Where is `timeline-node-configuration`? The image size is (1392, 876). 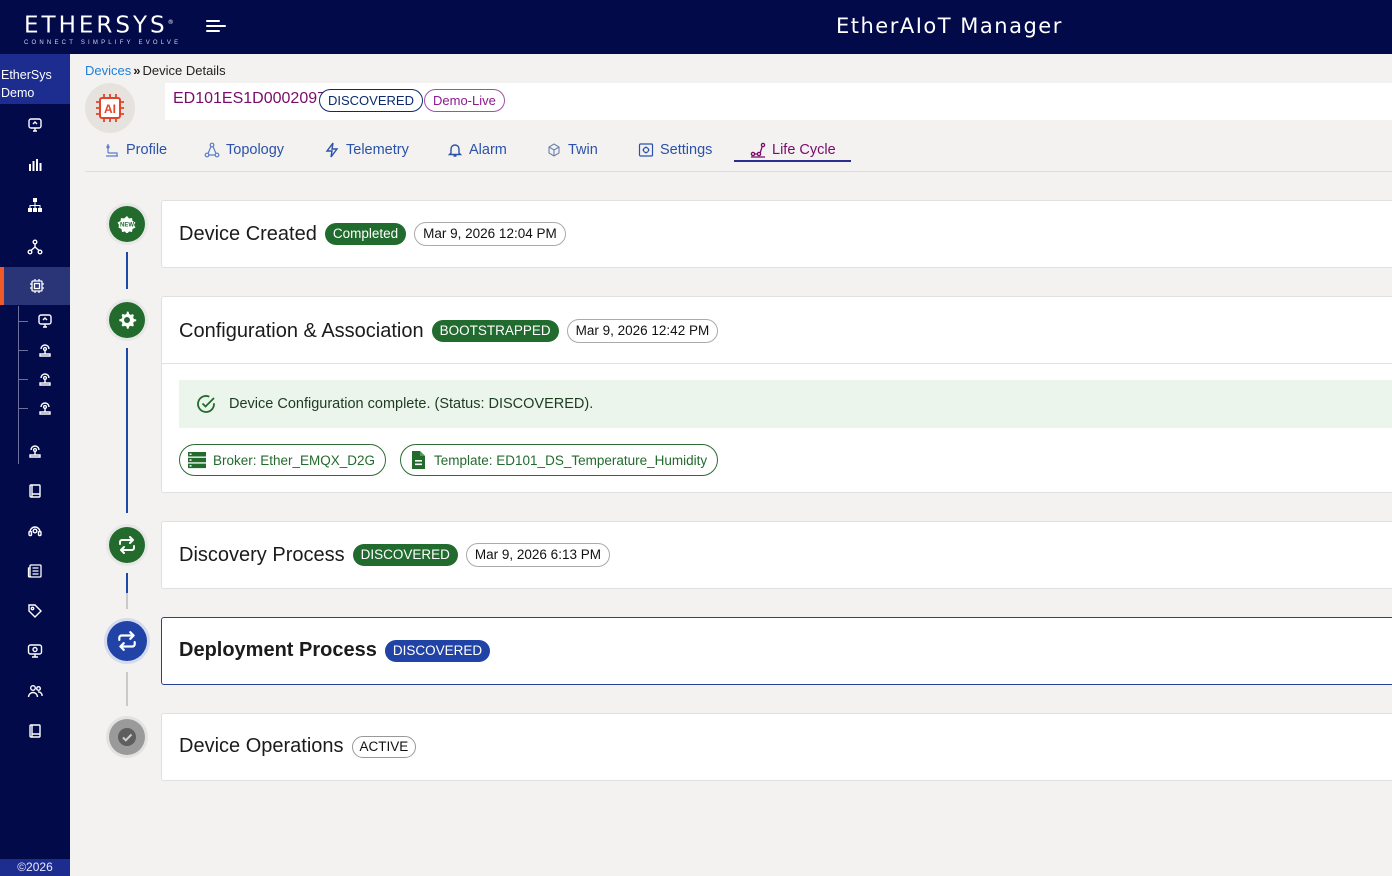 timeline-node-configuration is located at coordinates (127, 320).